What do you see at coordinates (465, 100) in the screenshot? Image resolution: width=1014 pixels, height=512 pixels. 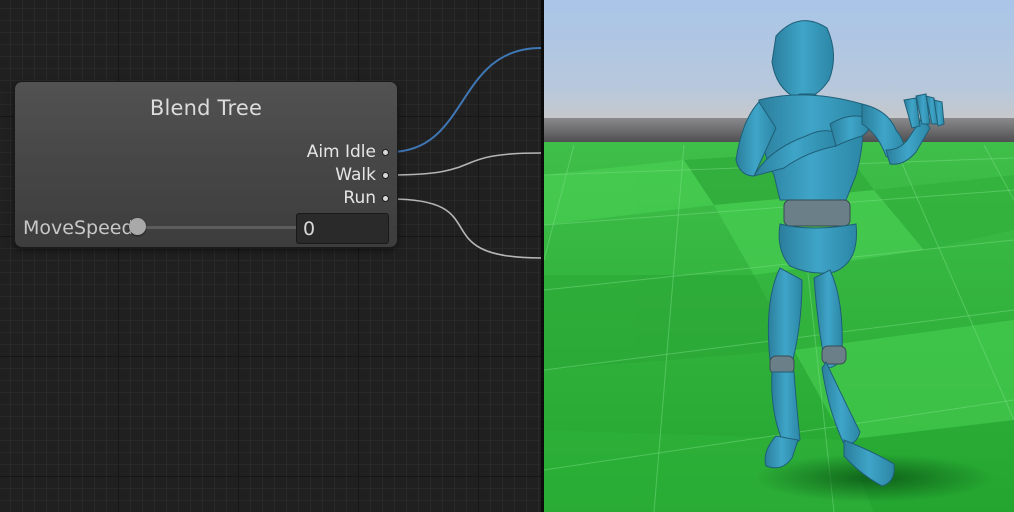 I see `connection-aim-idle` at bounding box center [465, 100].